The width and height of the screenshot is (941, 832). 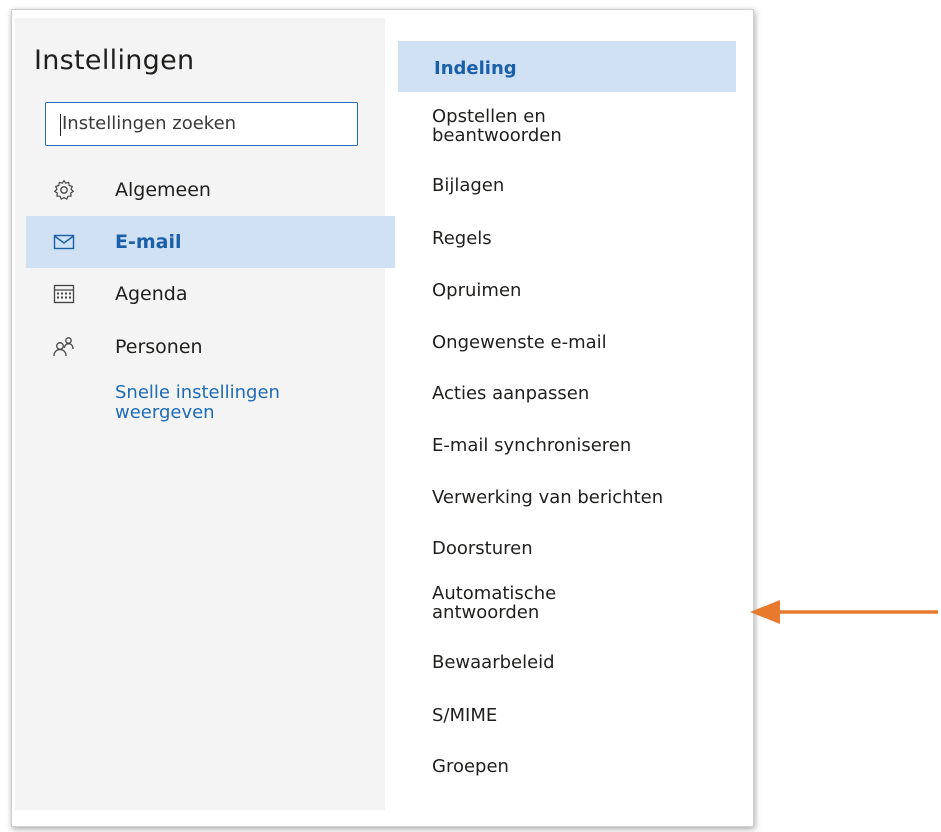 I want to click on search-input-text: Instellingen zoeken, so click(x=149, y=123).